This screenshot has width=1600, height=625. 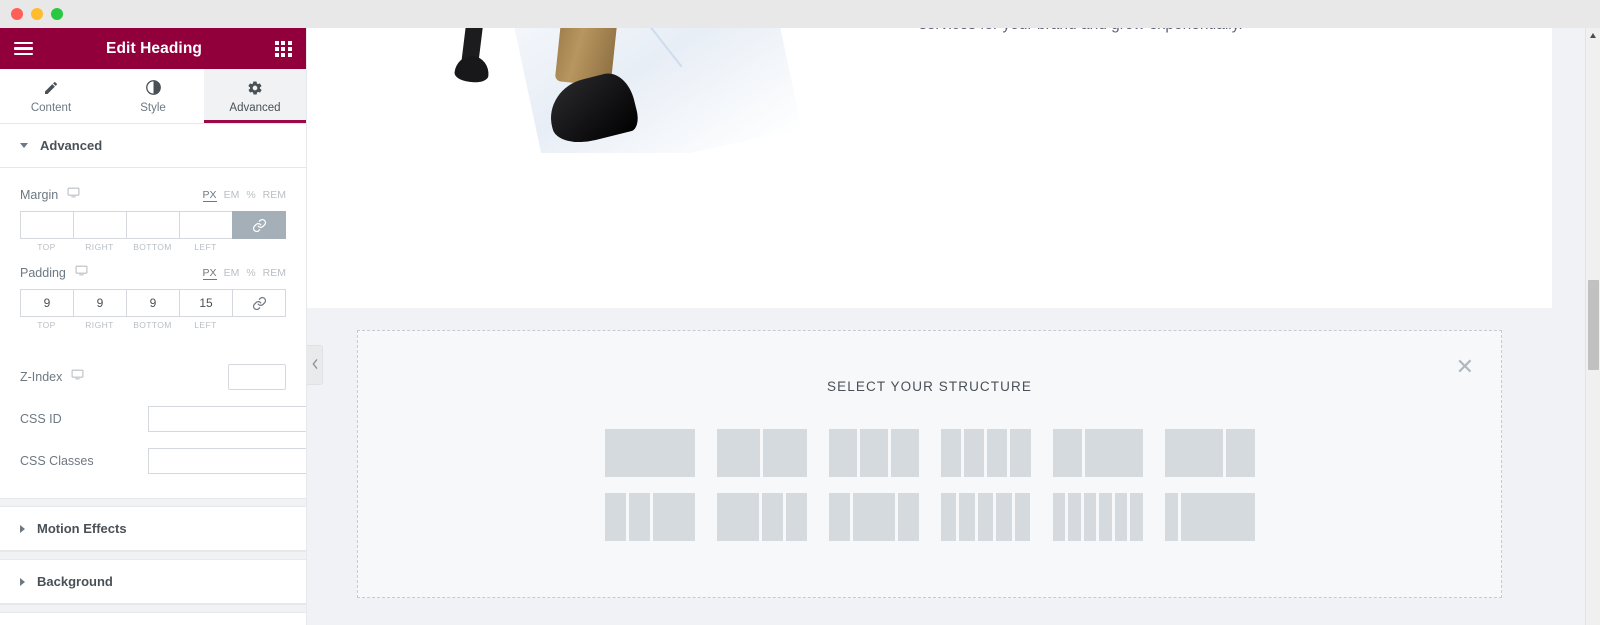 I want to click on padding-bottom-input: 9, so click(x=152, y=303).